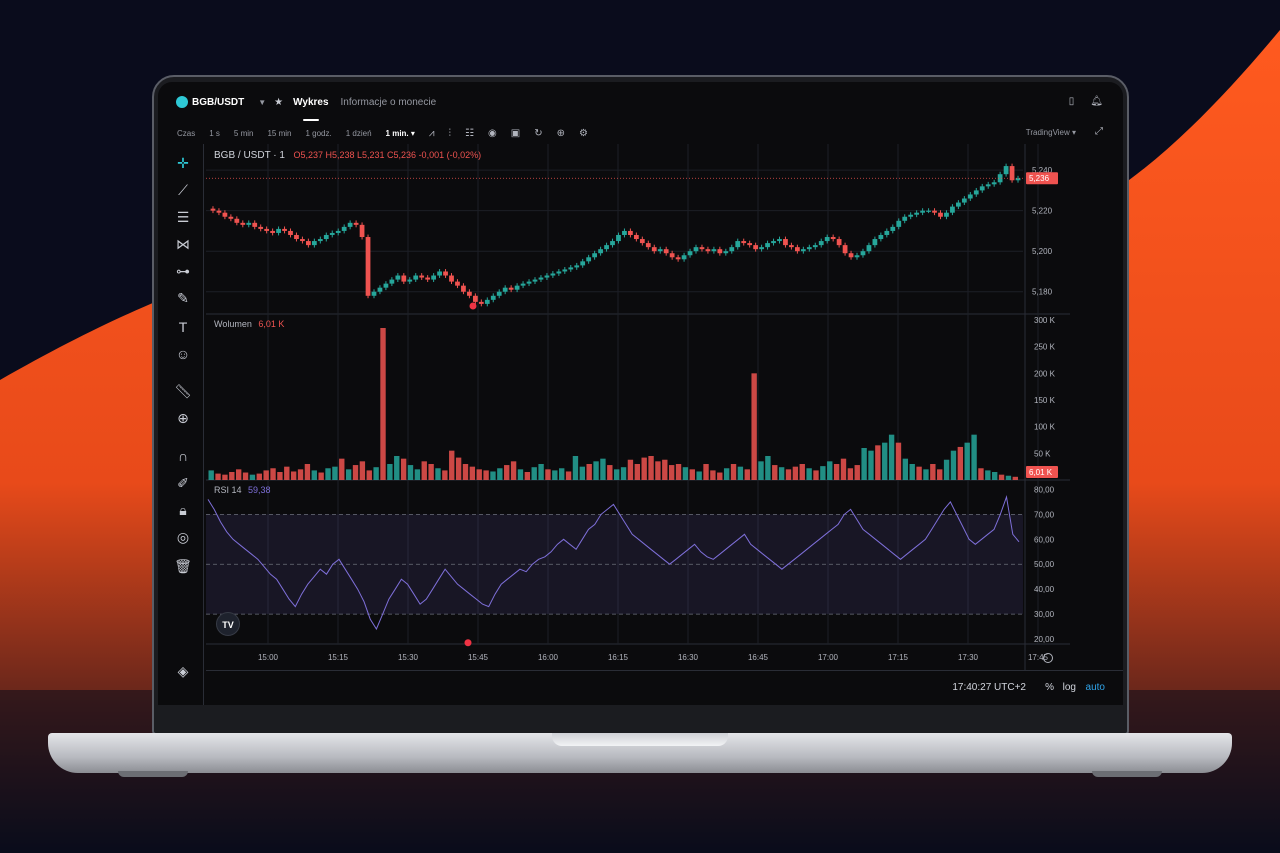  I want to click on interval-15min: 15 min, so click(279, 133).